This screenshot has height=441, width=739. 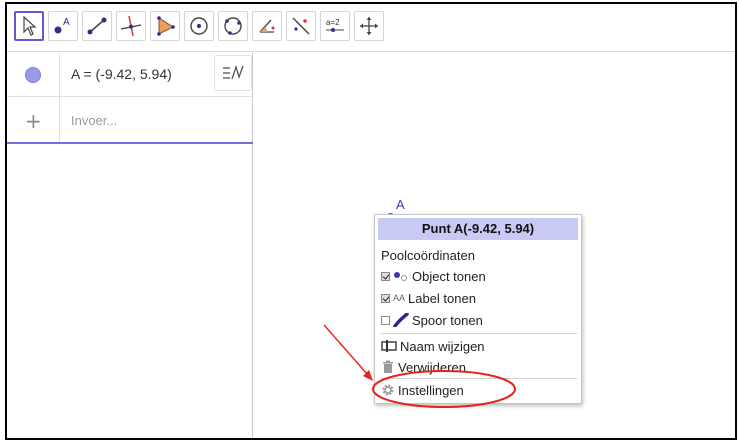 What do you see at coordinates (385, 276) in the screenshot?
I see `show-object-checkbox` at bounding box center [385, 276].